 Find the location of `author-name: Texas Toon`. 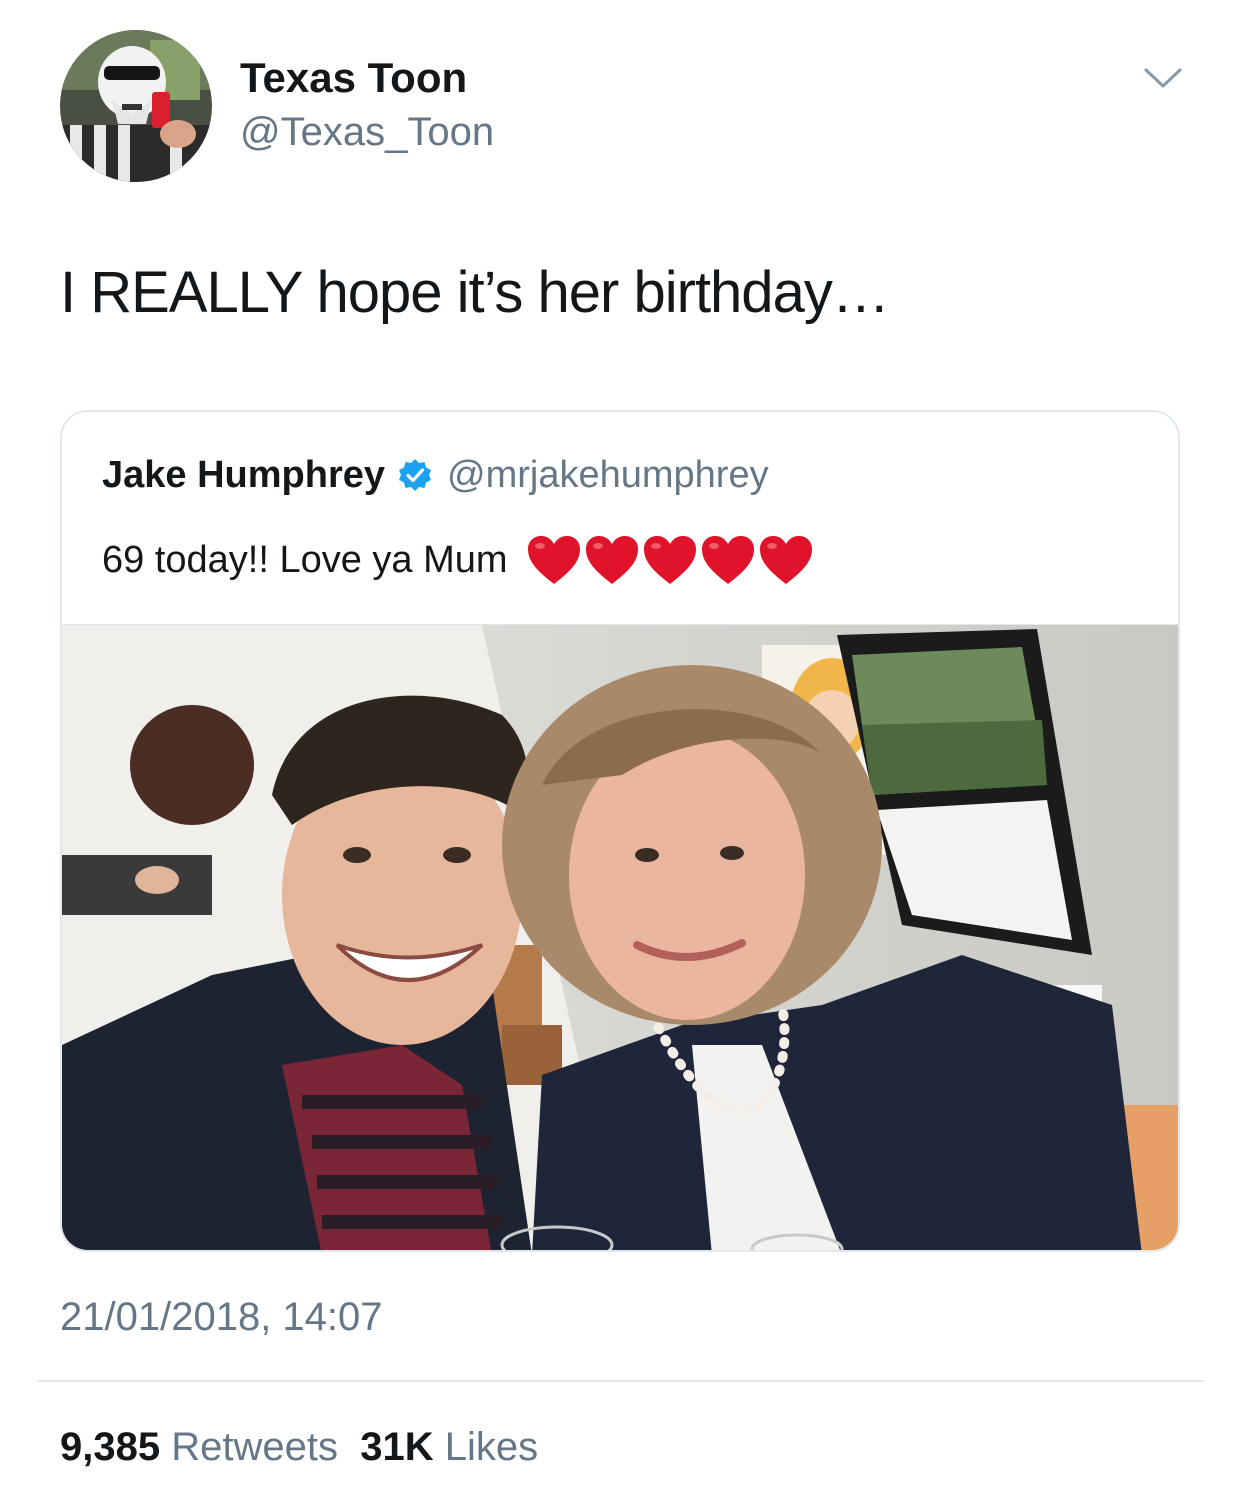

author-name: Texas Toon is located at coordinates (353, 78).